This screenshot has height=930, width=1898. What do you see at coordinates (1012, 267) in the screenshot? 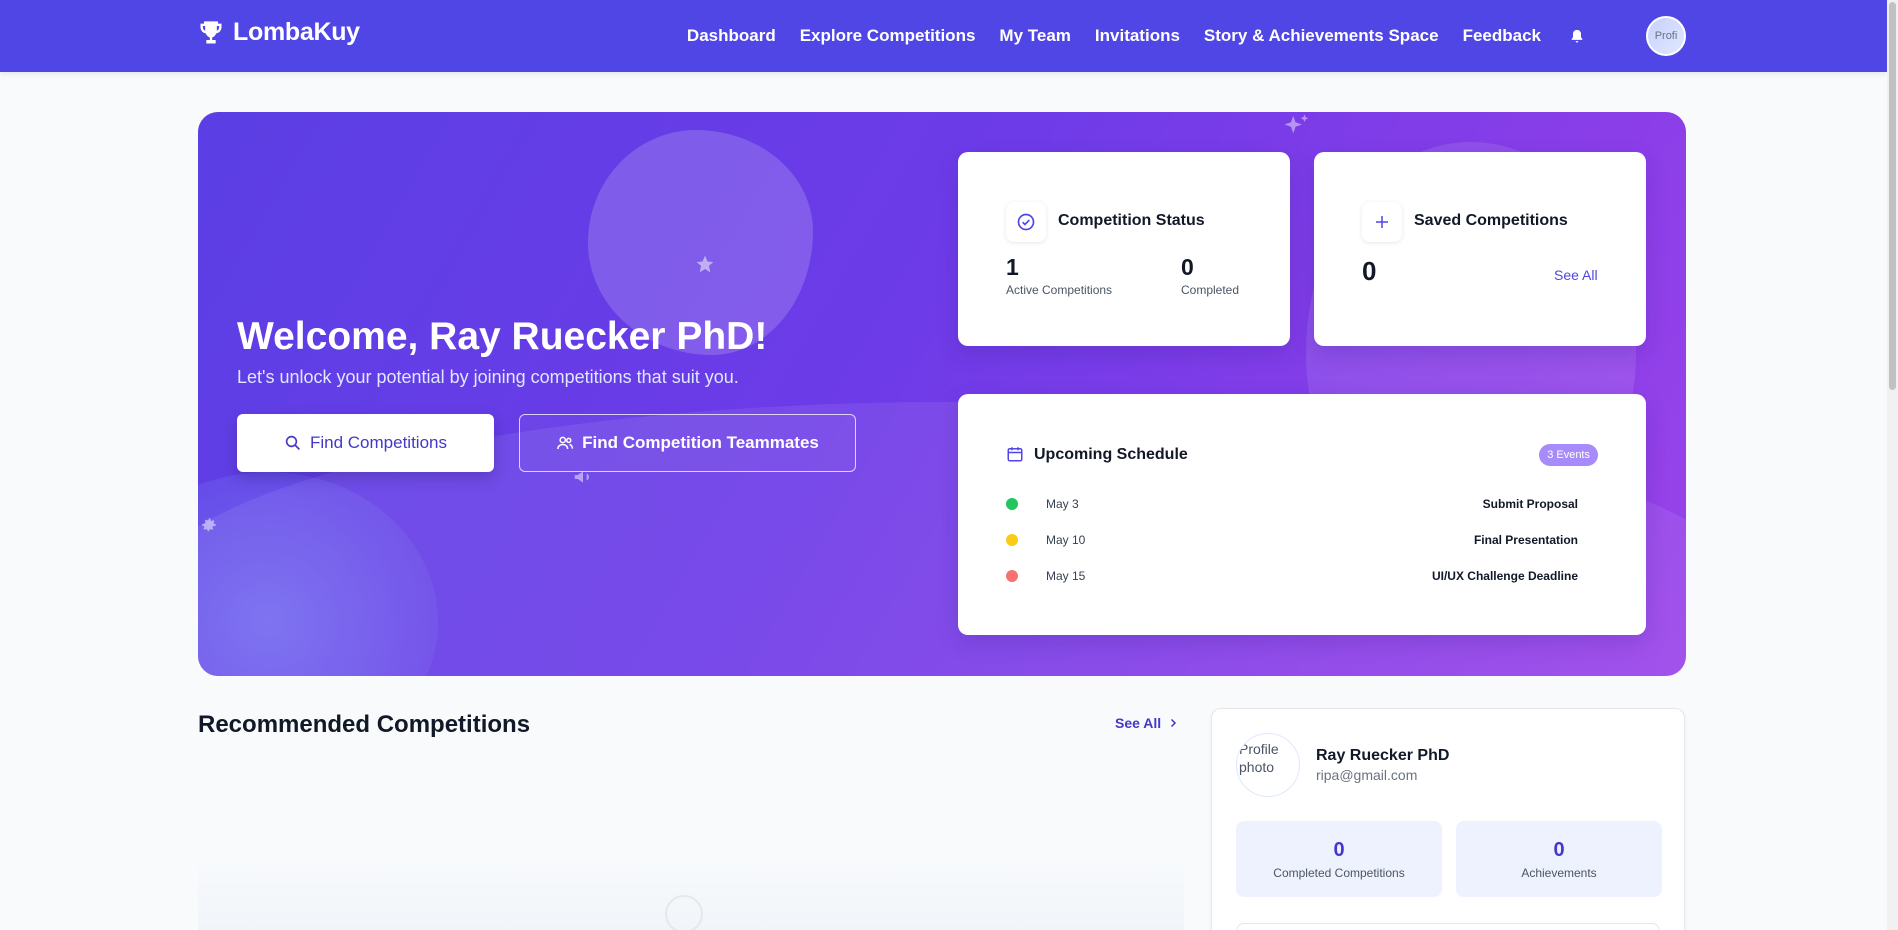
I see `active-competitions-count: 1` at bounding box center [1012, 267].